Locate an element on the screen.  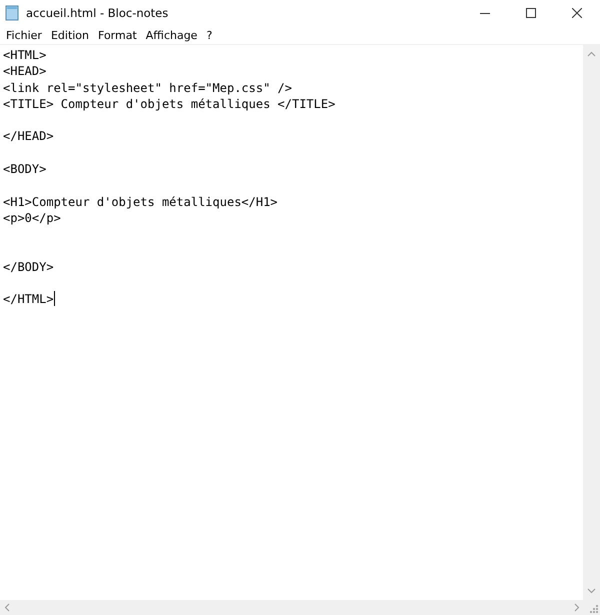
window-title: accueil.html - Bloc-notes is located at coordinates (97, 13).